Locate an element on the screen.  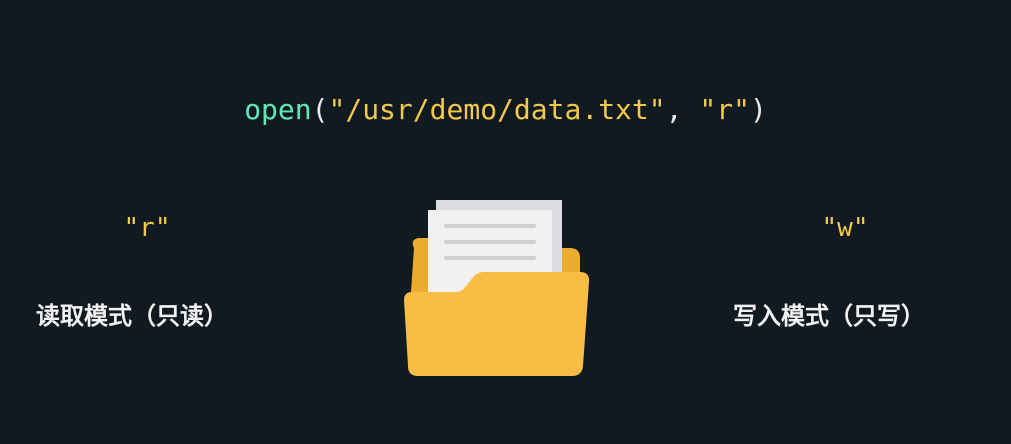
read-mode-code: "r" is located at coordinates (147, 228).